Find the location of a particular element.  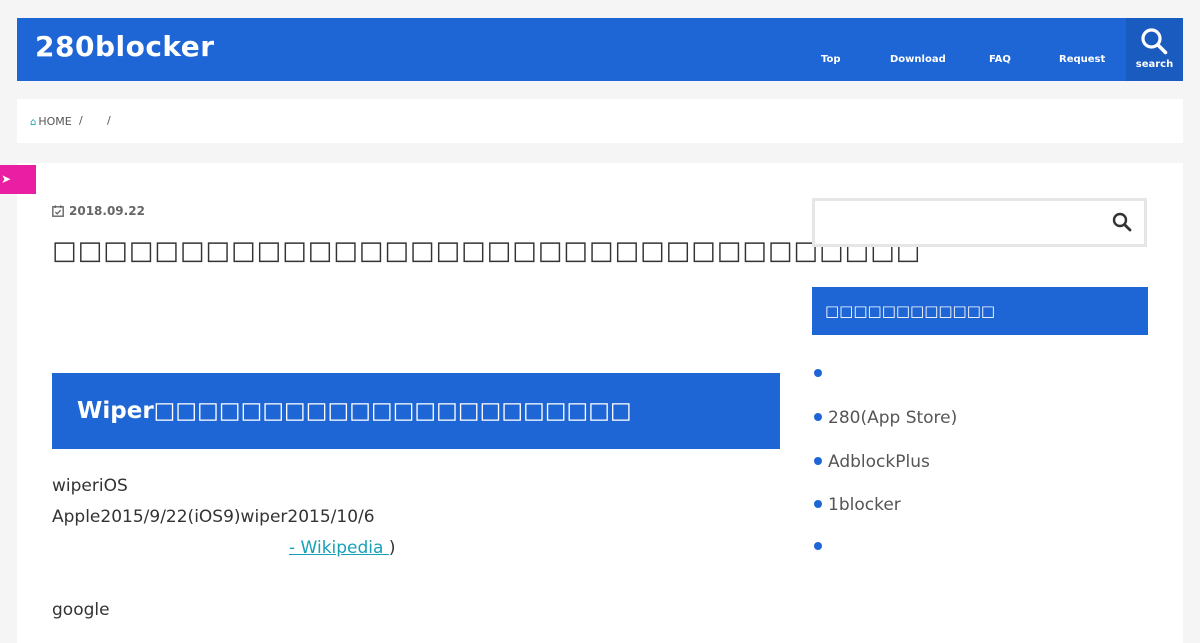

nav-top: Top is located at coordinates (831, 59).